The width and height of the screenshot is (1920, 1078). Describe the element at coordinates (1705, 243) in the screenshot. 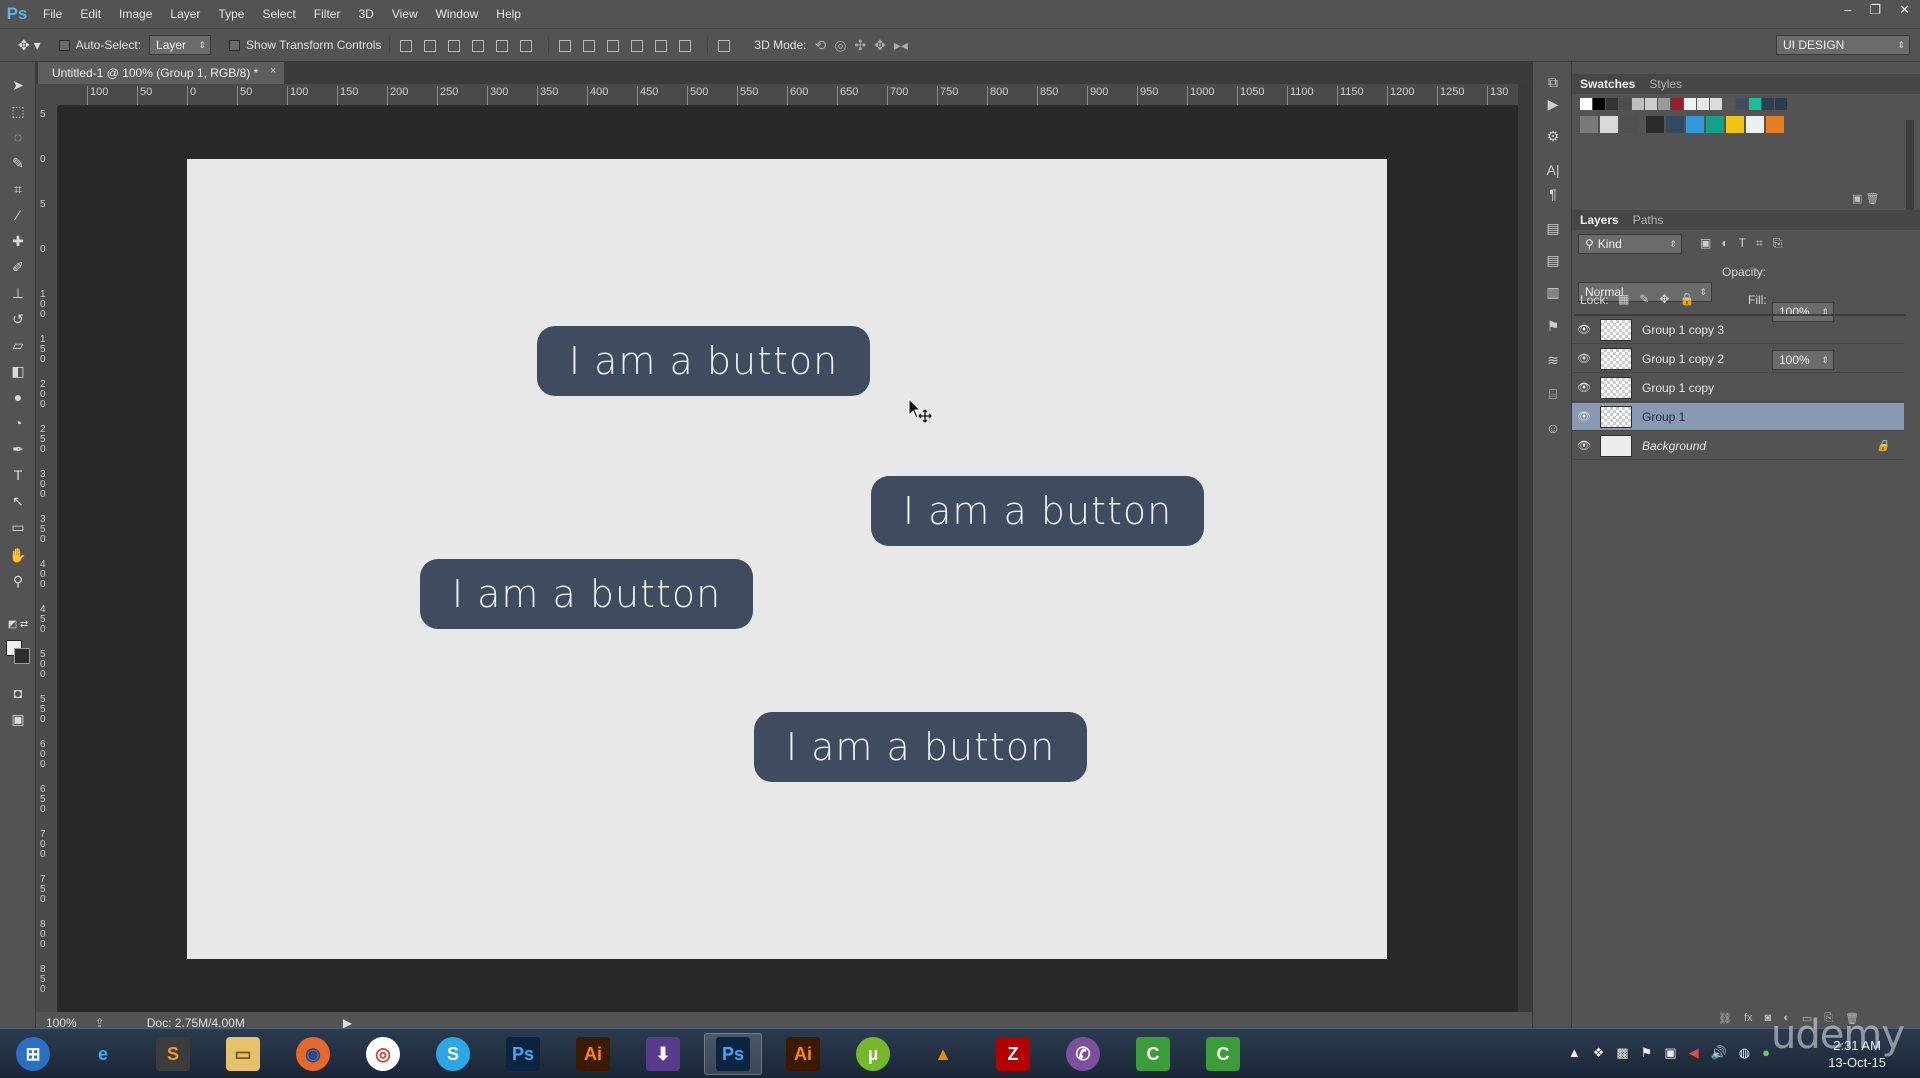

I see `pixel-filter-icon: ▣` at that location.